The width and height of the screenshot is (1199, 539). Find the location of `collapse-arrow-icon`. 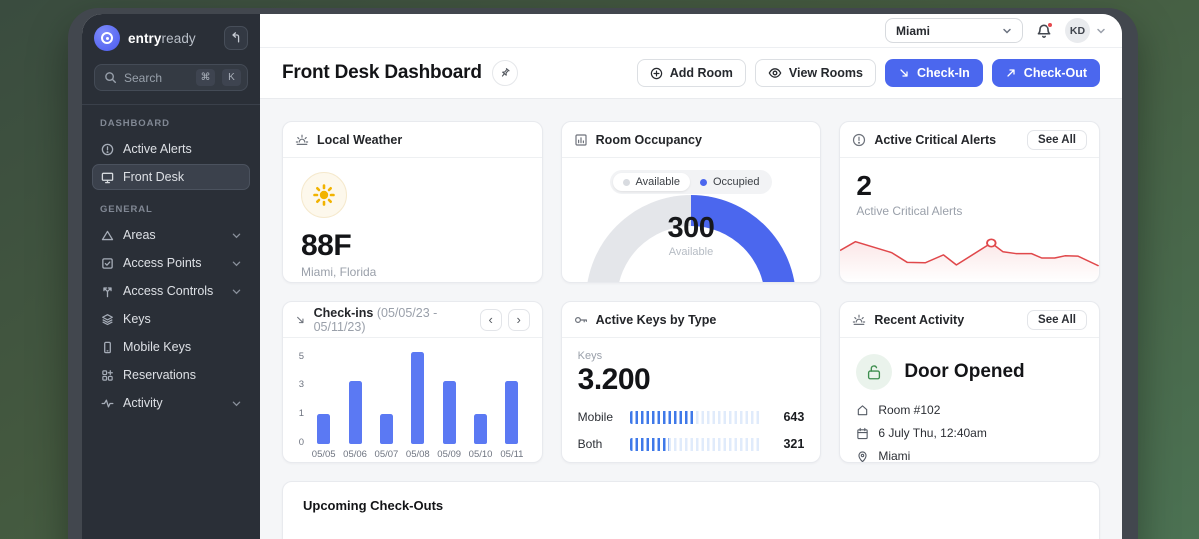

collapse-arrow-icon is located at coordinates (236, 37).